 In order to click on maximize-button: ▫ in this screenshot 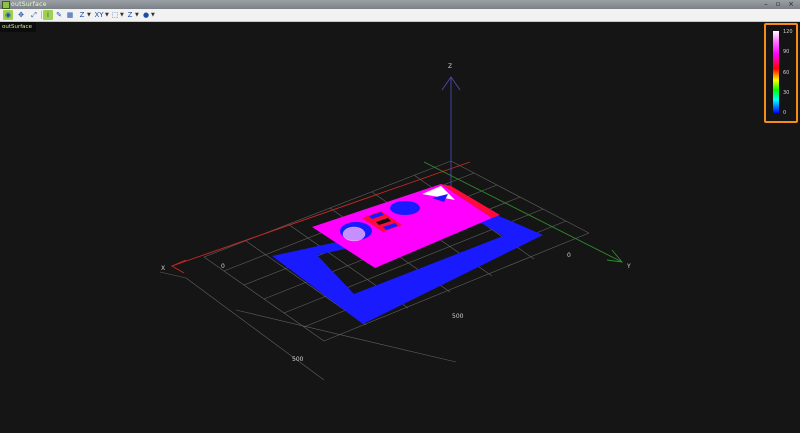, I will do `click(778, 4)`.